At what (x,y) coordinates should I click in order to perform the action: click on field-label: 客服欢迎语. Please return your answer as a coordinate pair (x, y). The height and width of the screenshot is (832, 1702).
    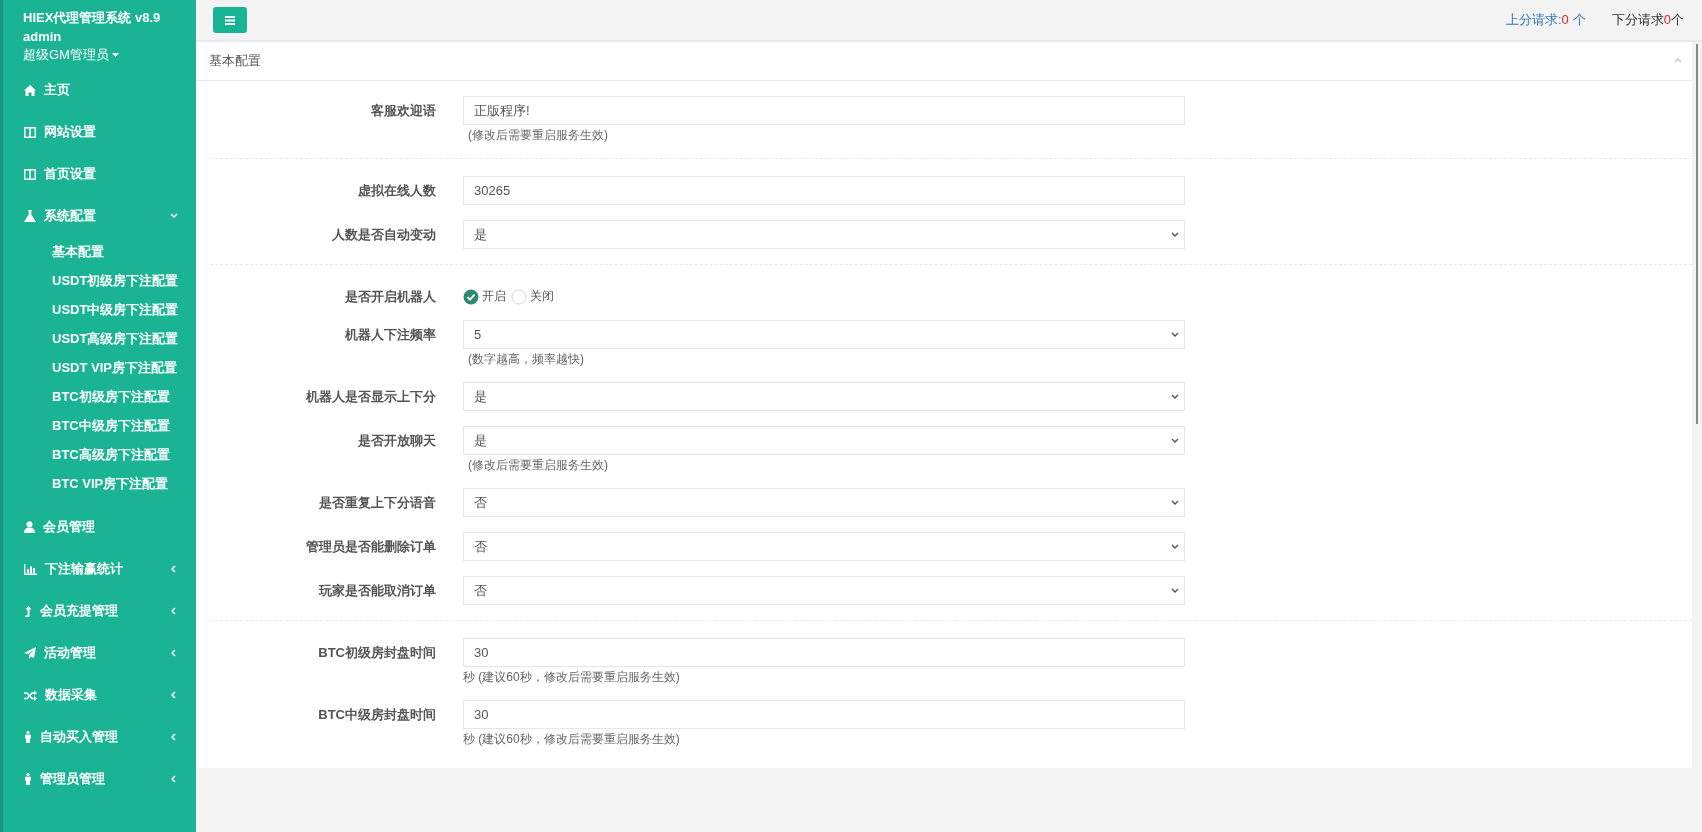
    Looking at the image, I should click on (403, 111).